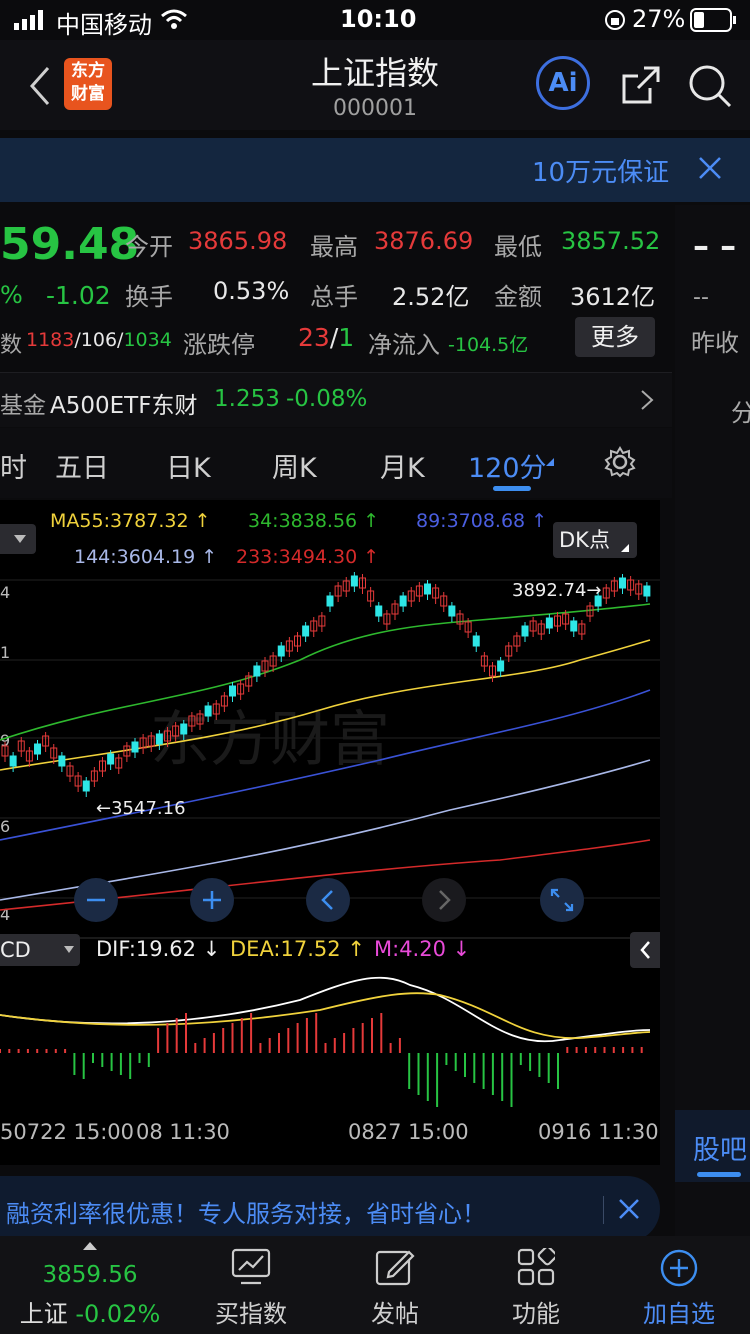  I want to click on x-label-3: 0827 15:00, so click(408, 1132).